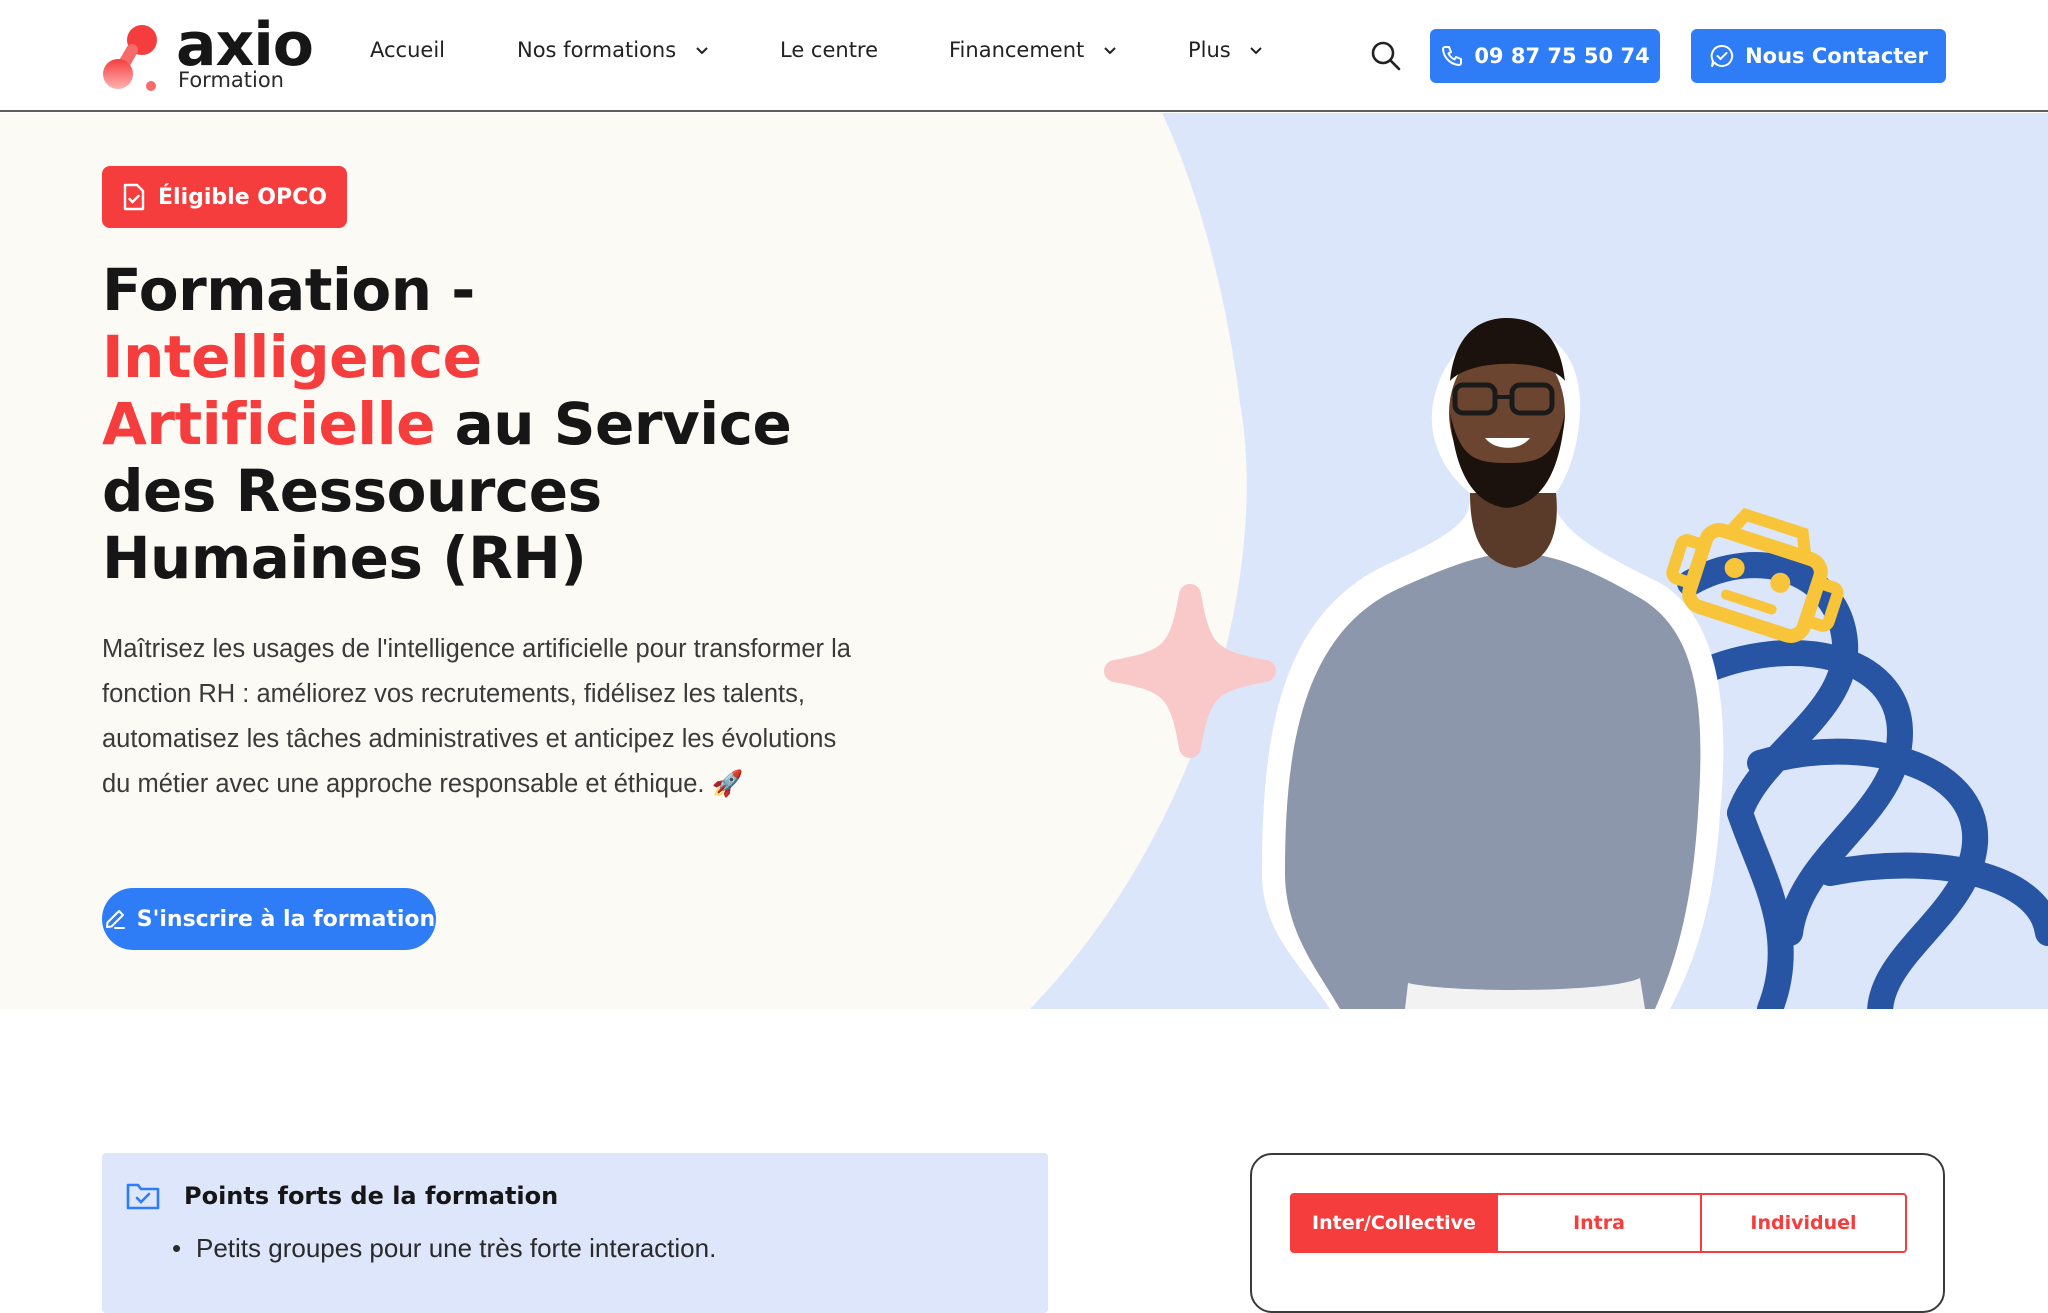 The height and width of the screenshot is (1313, 2048). I want to click on contact-button: Nous Contacter, so click(1818, 56).